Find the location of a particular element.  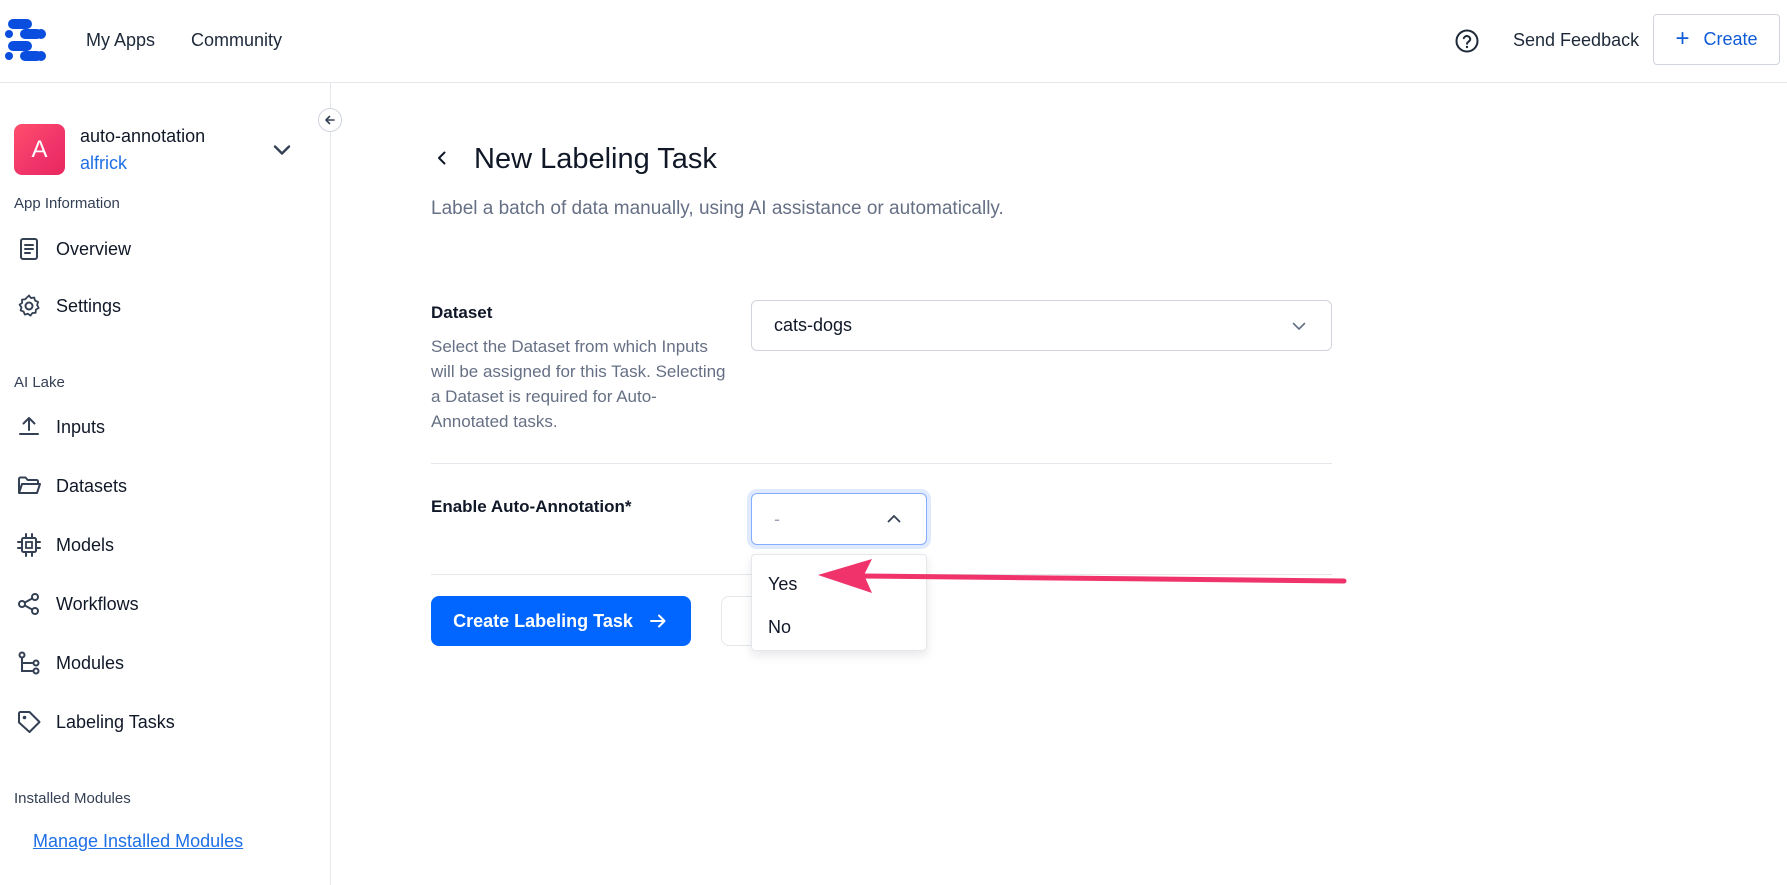

chip-icon is located at coordinates (29, 545).